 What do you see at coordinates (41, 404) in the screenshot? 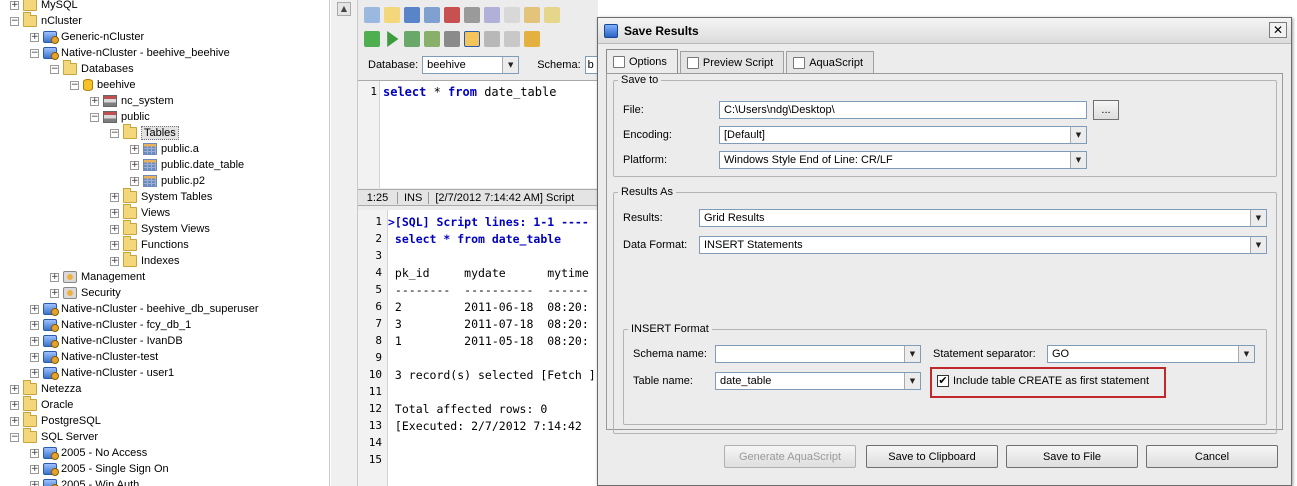
I see `tree-item: + Oracle` at bounding box center [41, 404].